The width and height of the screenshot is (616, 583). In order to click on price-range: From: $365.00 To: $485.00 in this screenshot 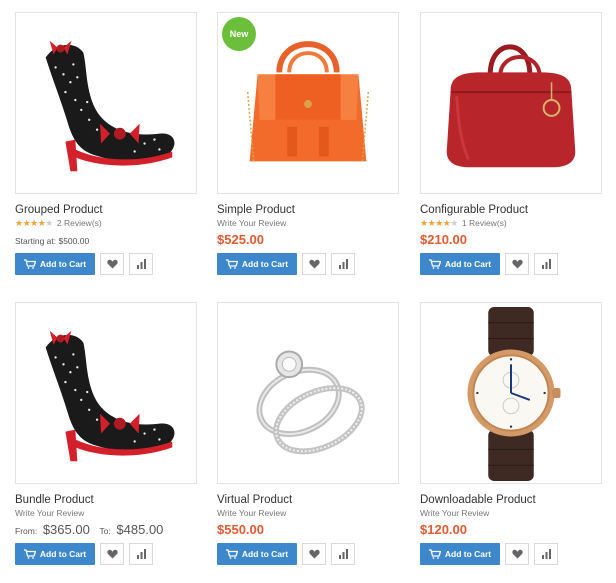, I will do `click(106, 530)`.